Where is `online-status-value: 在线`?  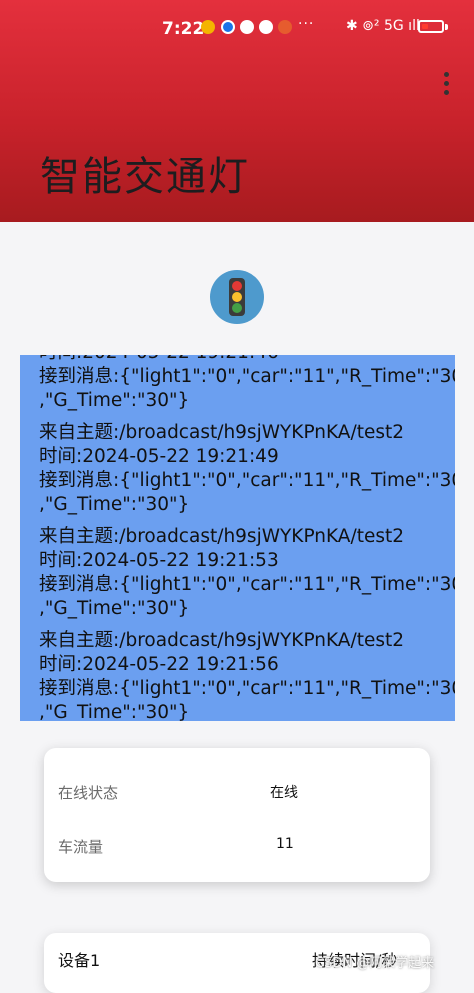 online-status-value: 在线 is located at coordinates (284, 793).